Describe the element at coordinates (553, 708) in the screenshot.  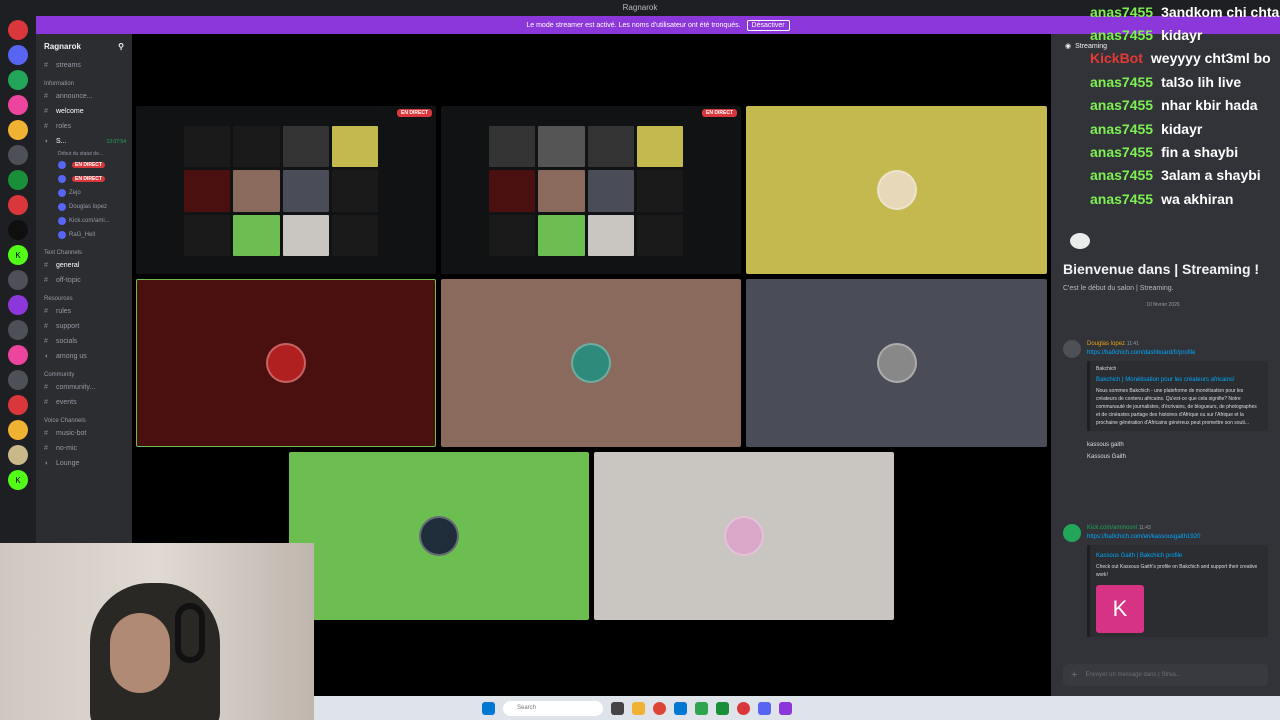
I see `taskbar-search: Search` at that location.